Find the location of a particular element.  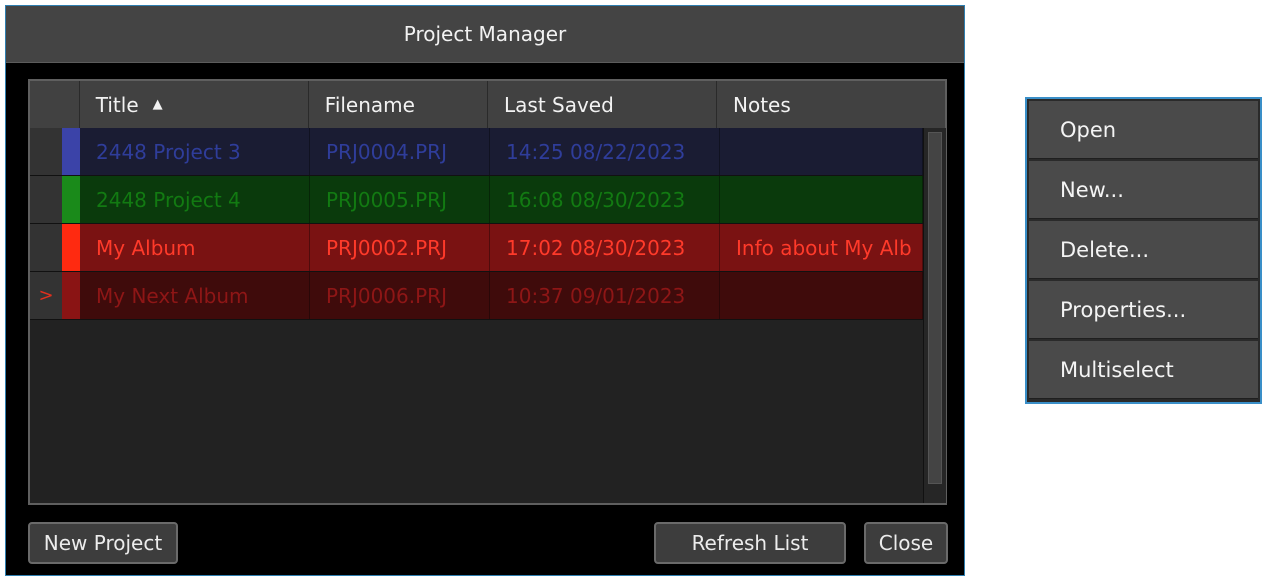

cell-title: 2448 Project 4 is located at coordinates (195, 199).